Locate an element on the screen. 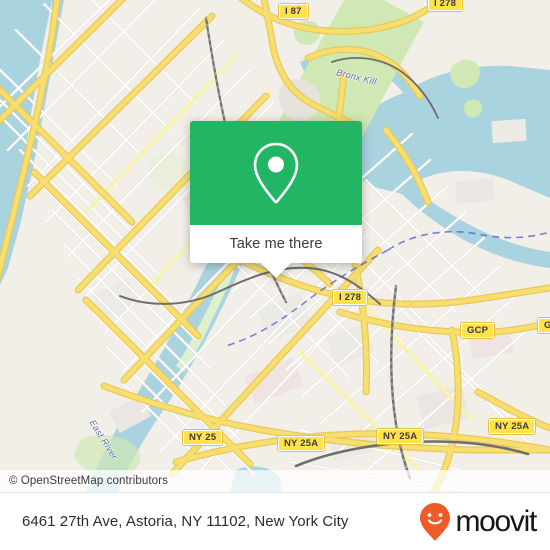 The height and width of the screenshot is (550, 550). map-pin-icon is located at coordinates (276, 173).